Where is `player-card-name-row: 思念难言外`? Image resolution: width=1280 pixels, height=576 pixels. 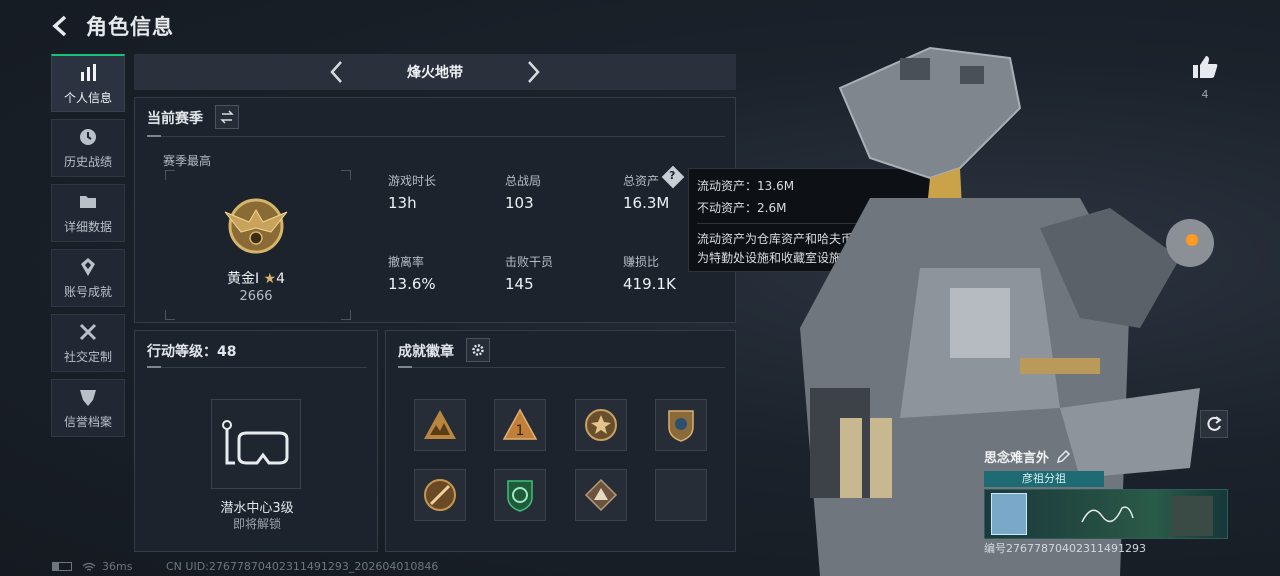
player-card-name-row: 思念难言外 is located at coordinates (1027, 456).